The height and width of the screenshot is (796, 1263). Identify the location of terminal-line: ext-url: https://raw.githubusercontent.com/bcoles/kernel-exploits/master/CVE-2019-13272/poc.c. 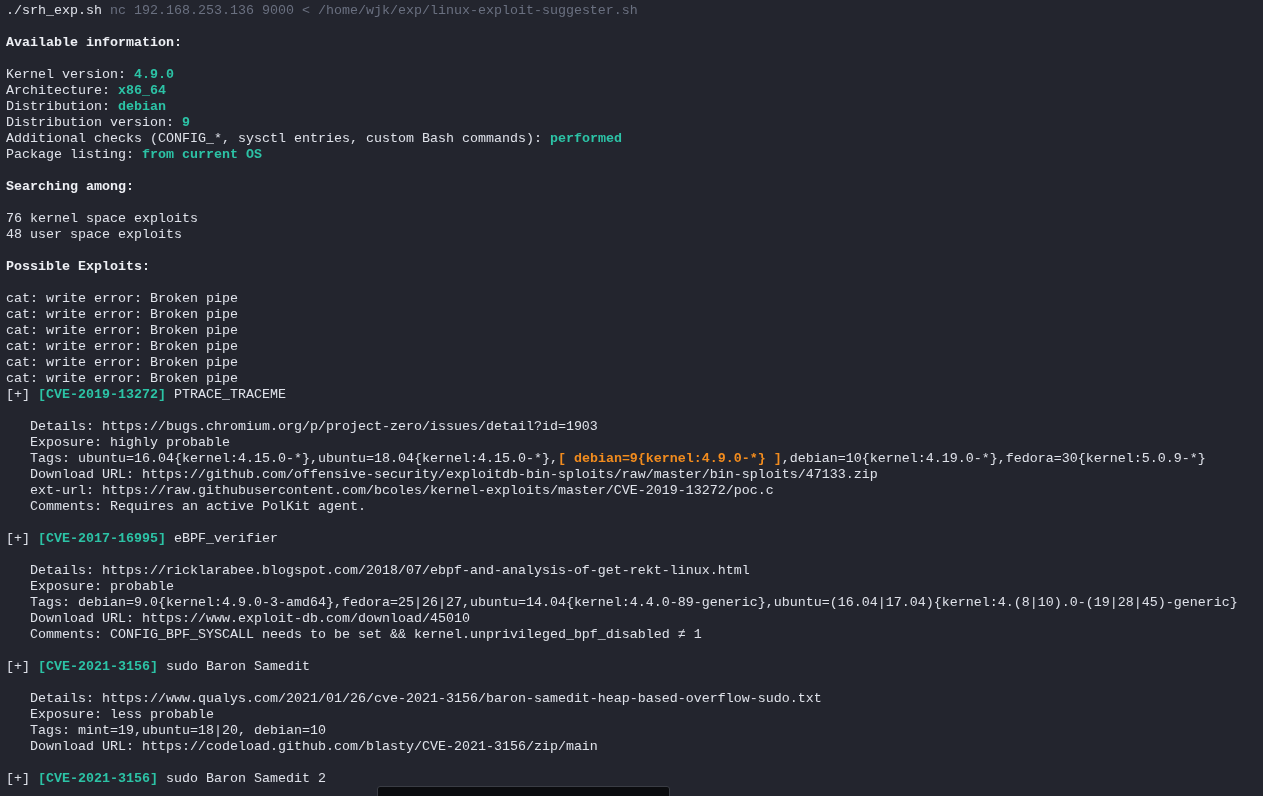
(402, 491).